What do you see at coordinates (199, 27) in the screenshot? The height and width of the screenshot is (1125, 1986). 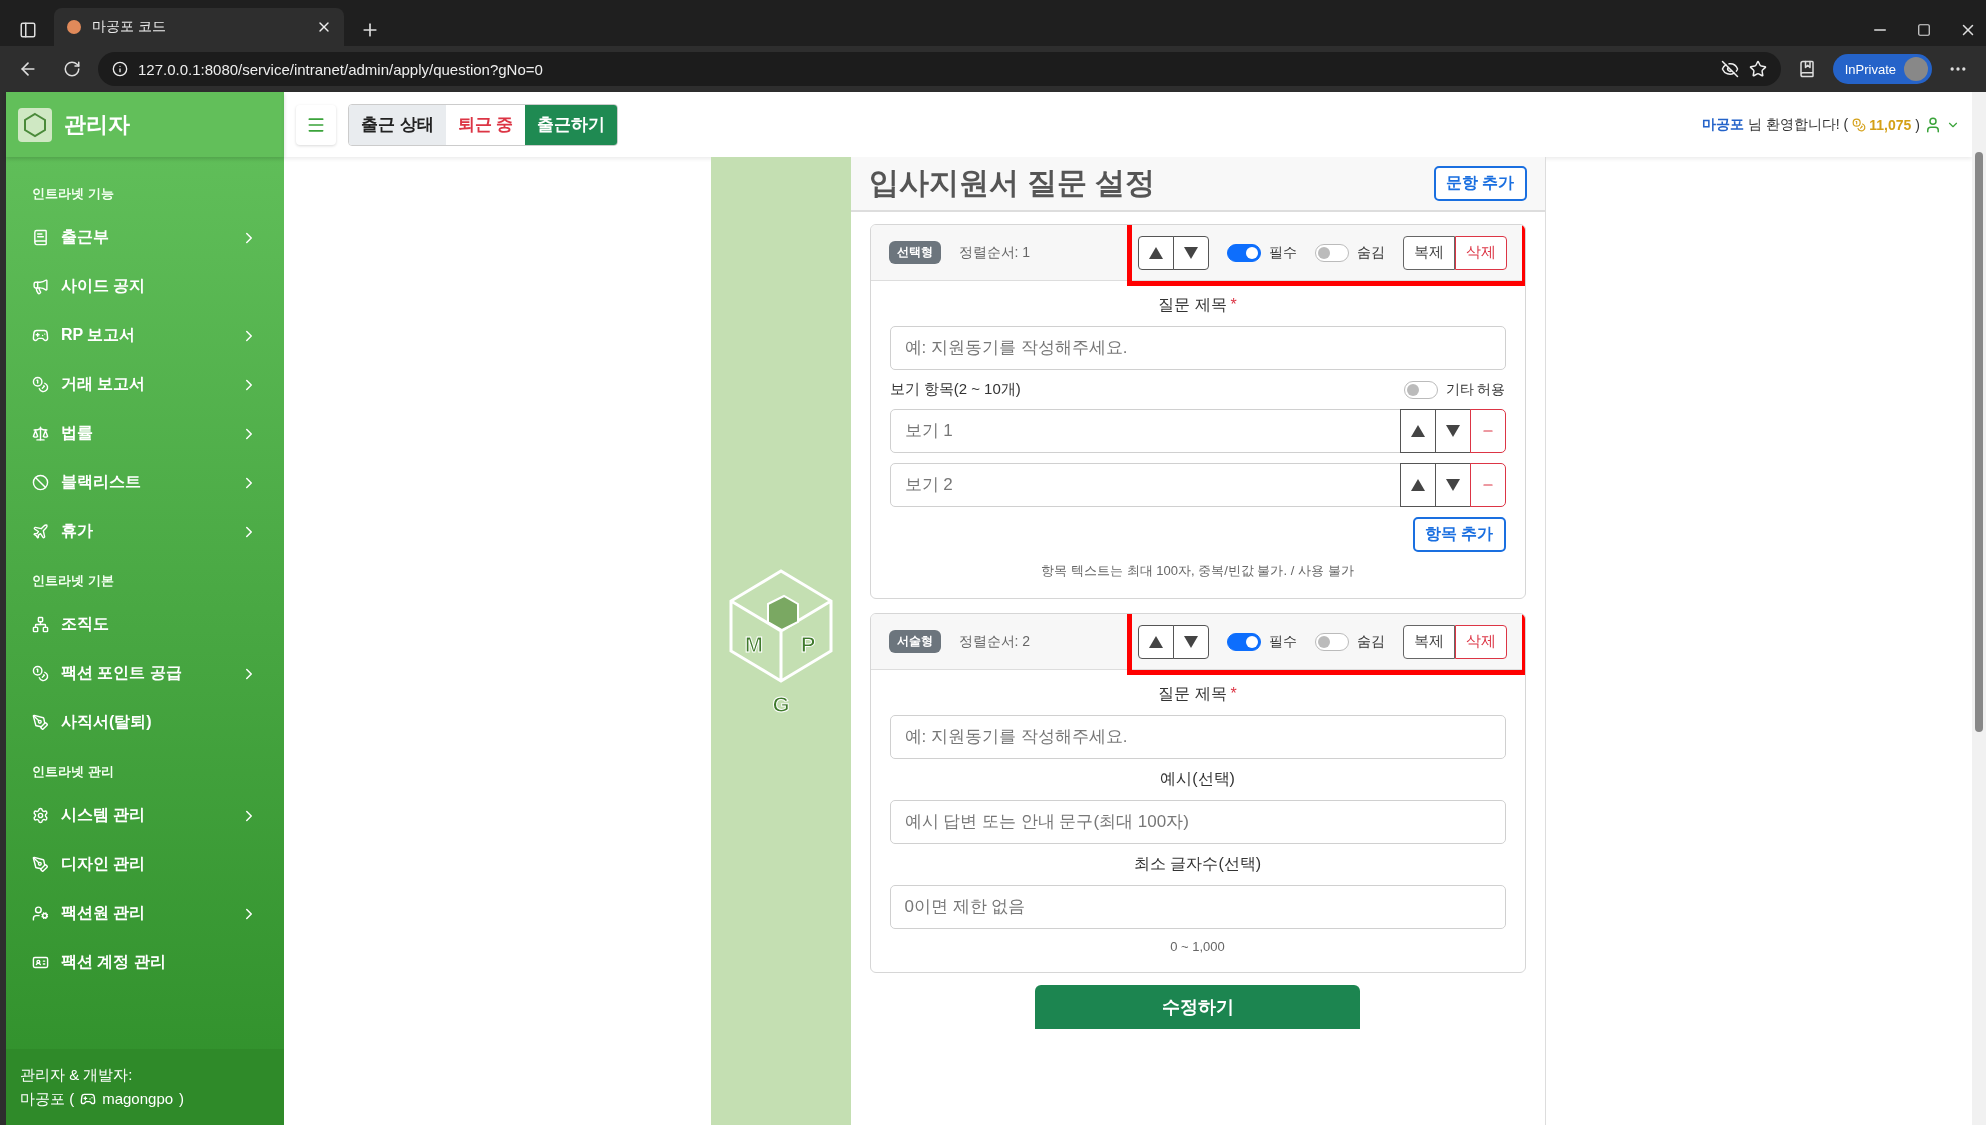 I see `browser-tab: 마공포 코드` at bounding box center [199, 27].